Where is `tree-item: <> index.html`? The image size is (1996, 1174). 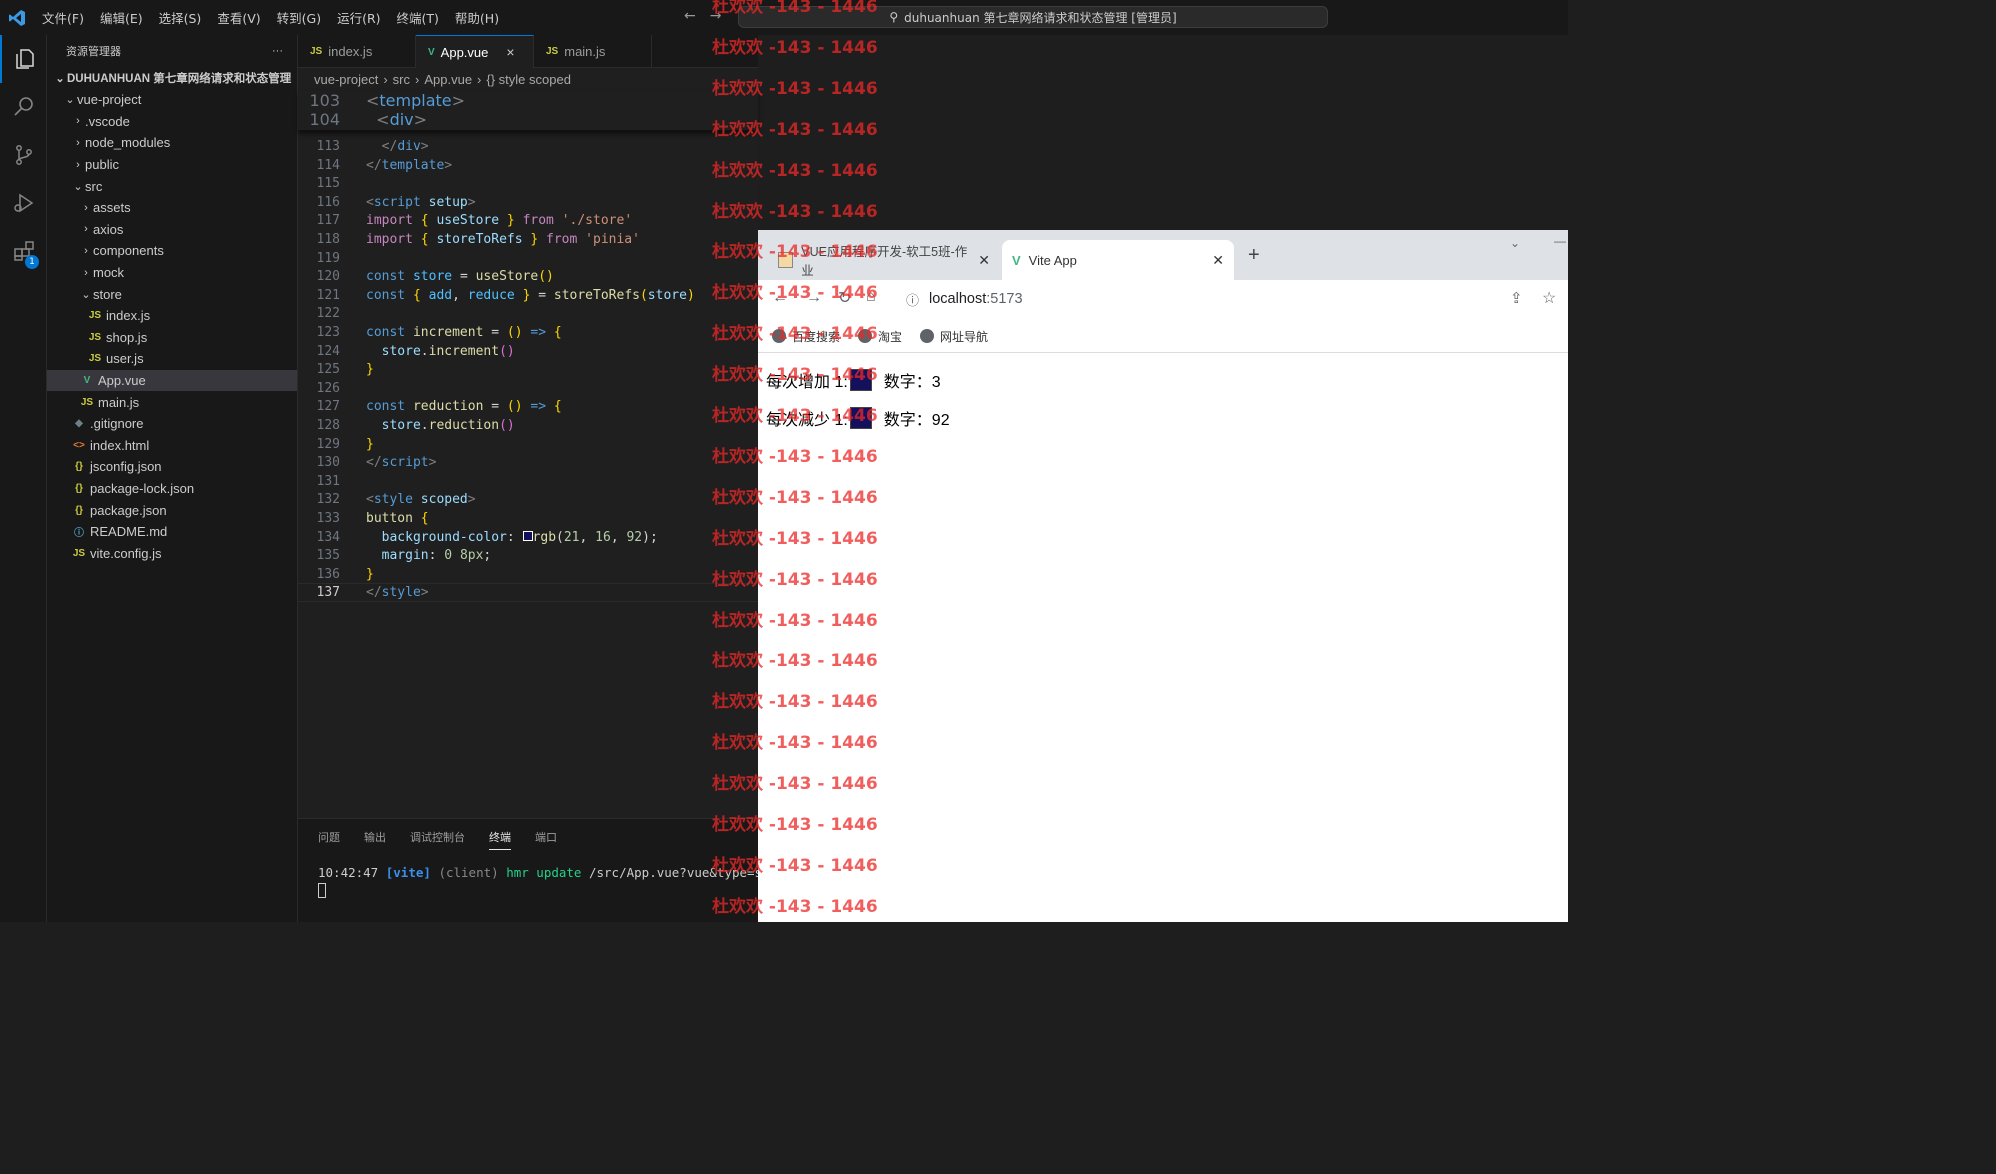
tree-item: <> index.html is located at coordinates (172, 446).